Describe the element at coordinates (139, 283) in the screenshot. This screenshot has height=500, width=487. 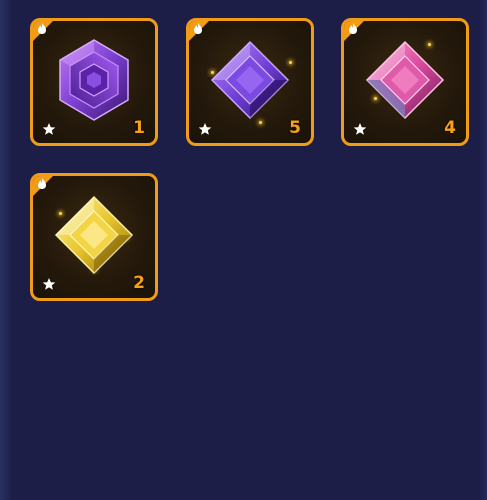
I see `item-count: 2` at that location.